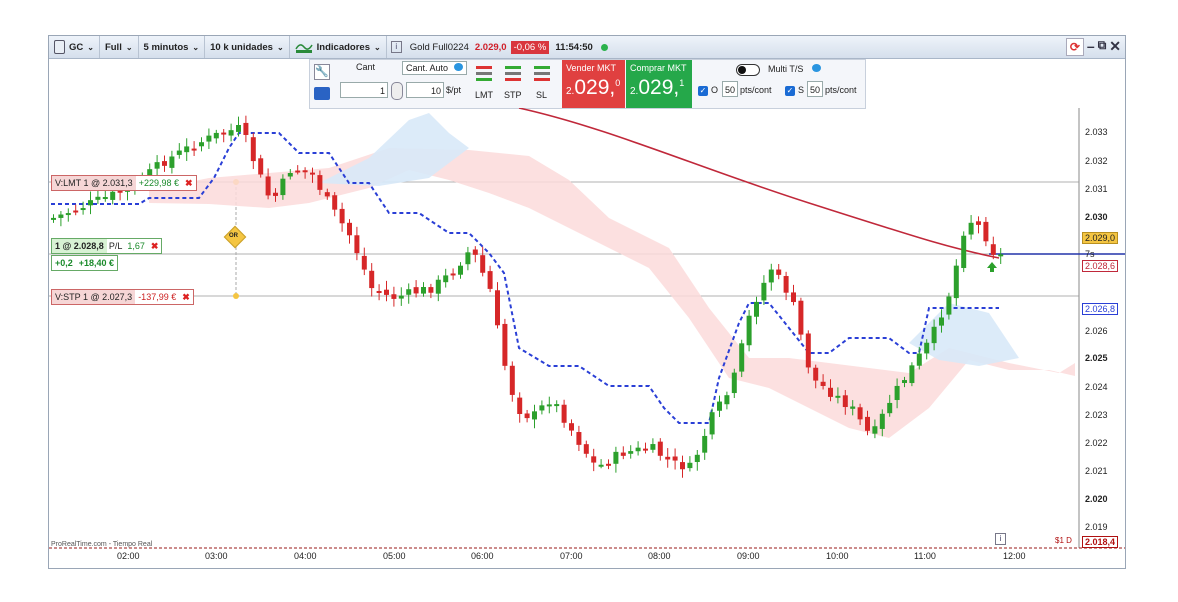 The image size is (1178, 602). I want to click on stp-button: STP, so click(514, 85).